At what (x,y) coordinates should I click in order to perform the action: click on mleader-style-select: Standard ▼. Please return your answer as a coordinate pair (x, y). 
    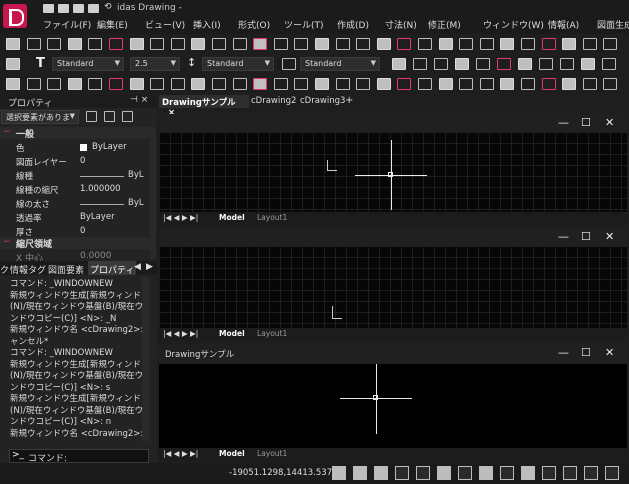
    Looking at the image, I should click on (340, 64).